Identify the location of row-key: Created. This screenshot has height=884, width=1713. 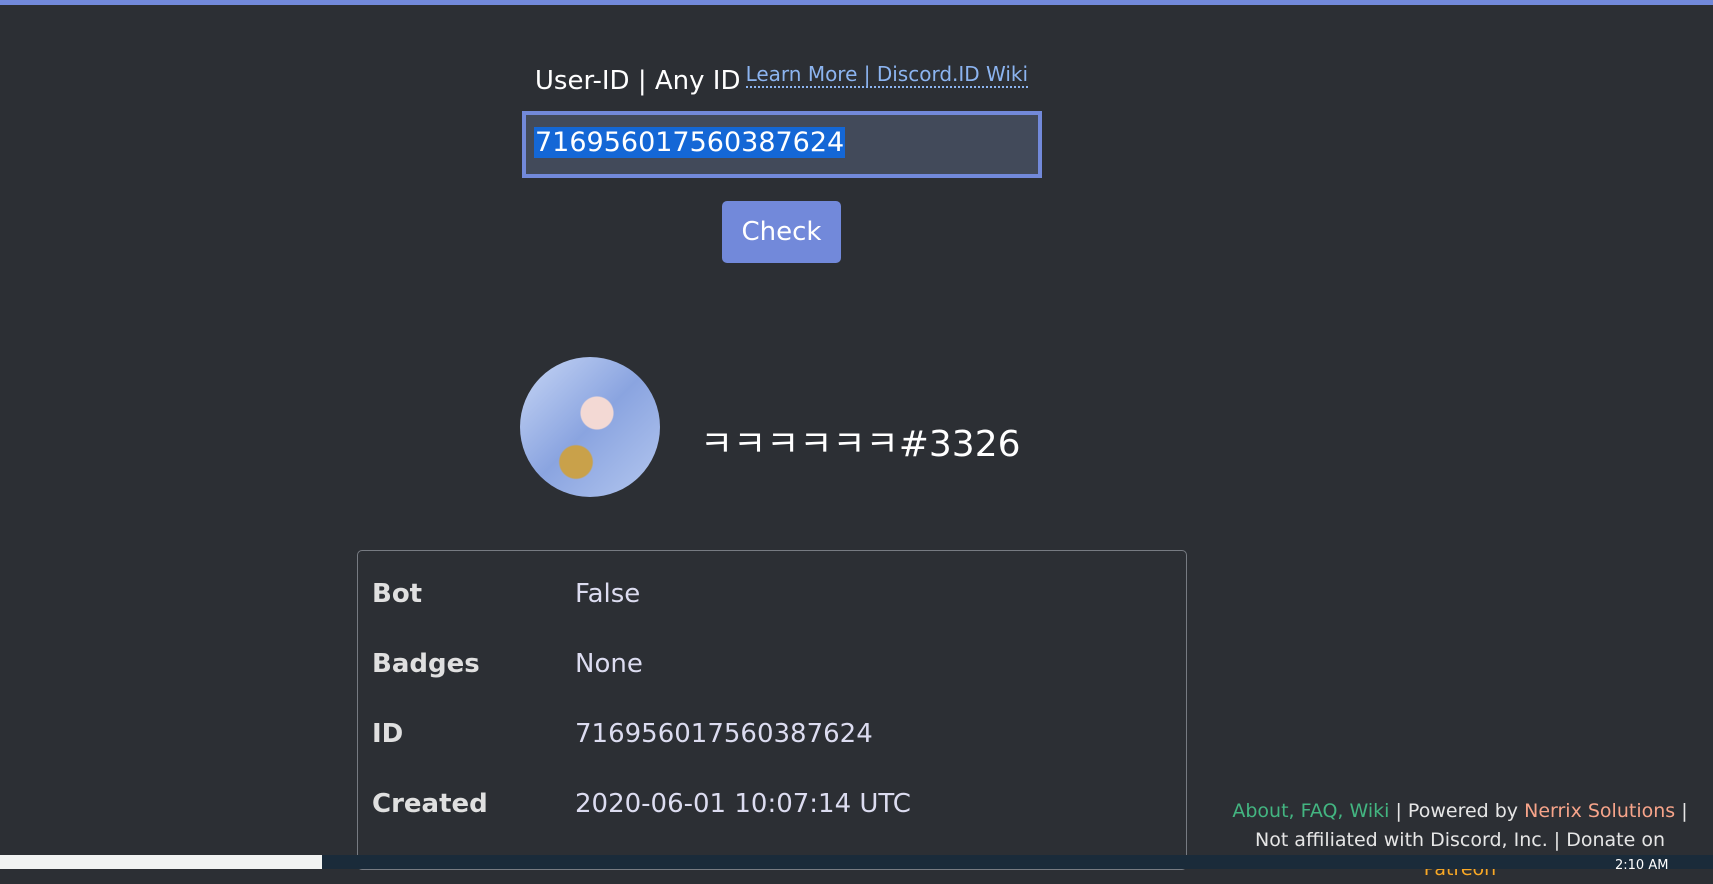
(430, 804).